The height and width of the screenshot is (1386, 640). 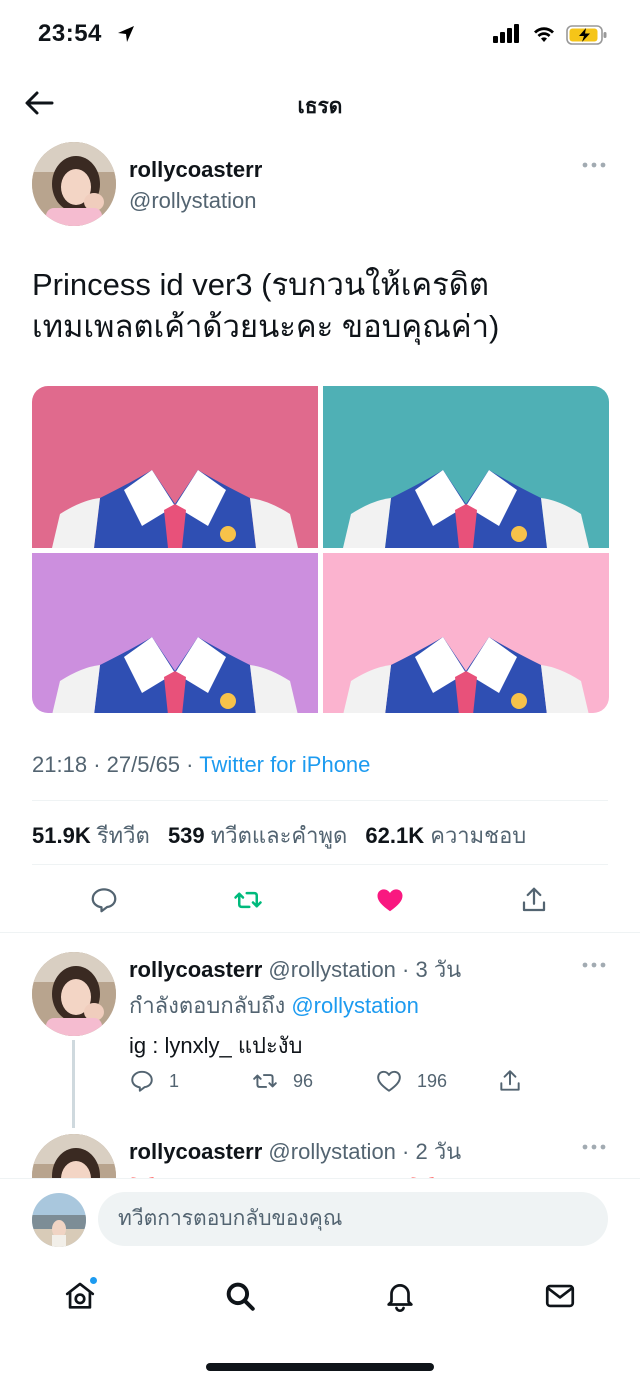 I want to click on bell-icon, so click(x=400, y=1298).